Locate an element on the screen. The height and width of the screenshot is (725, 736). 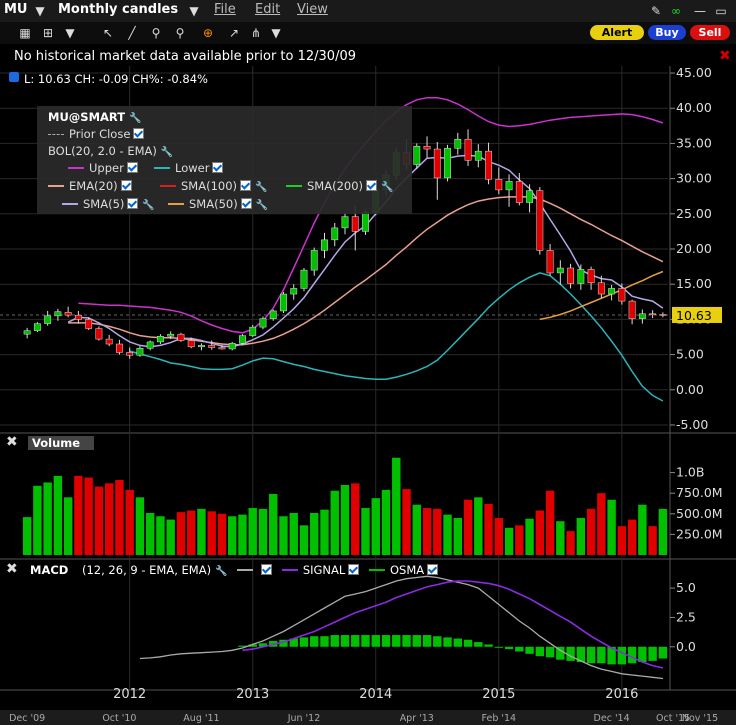
legend-symbol: MU@SMART 🔧 is located at coordinates (95, 117).